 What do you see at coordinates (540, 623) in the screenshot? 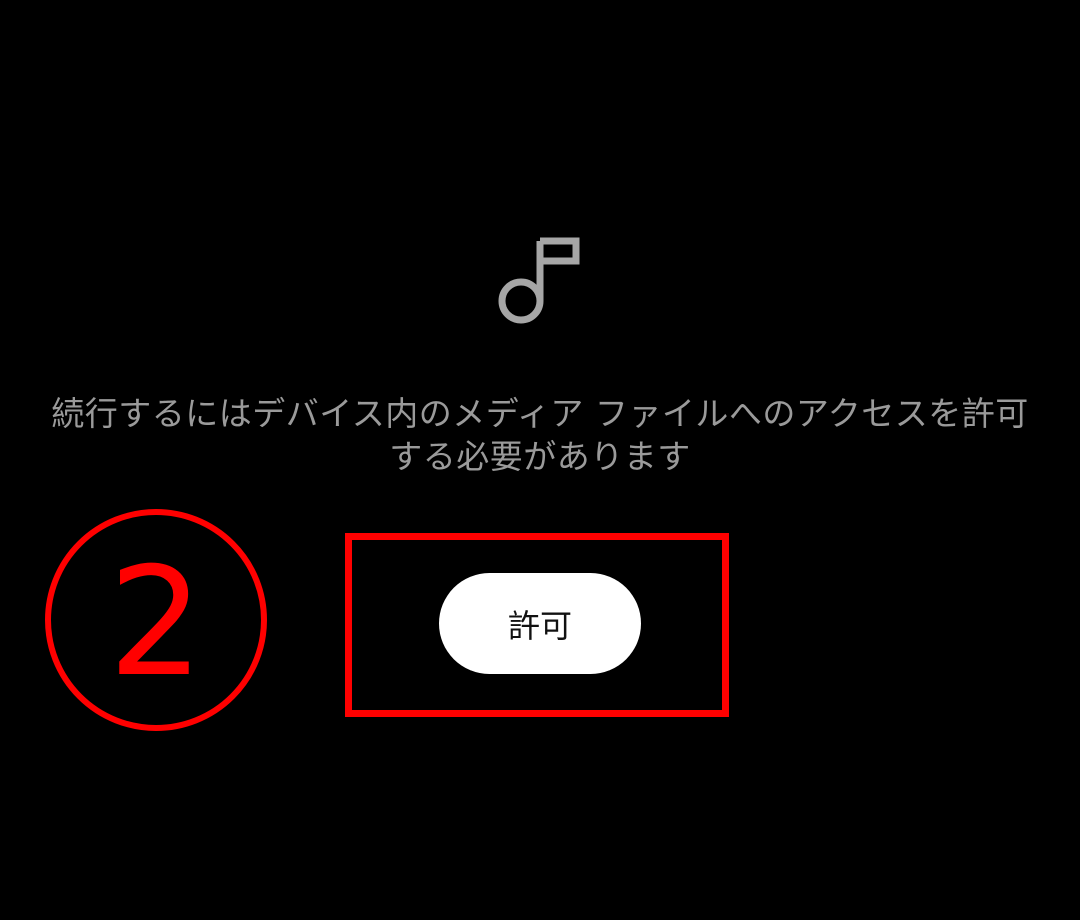
I see `allow-button: 許可` at bounding box center [540, 623].